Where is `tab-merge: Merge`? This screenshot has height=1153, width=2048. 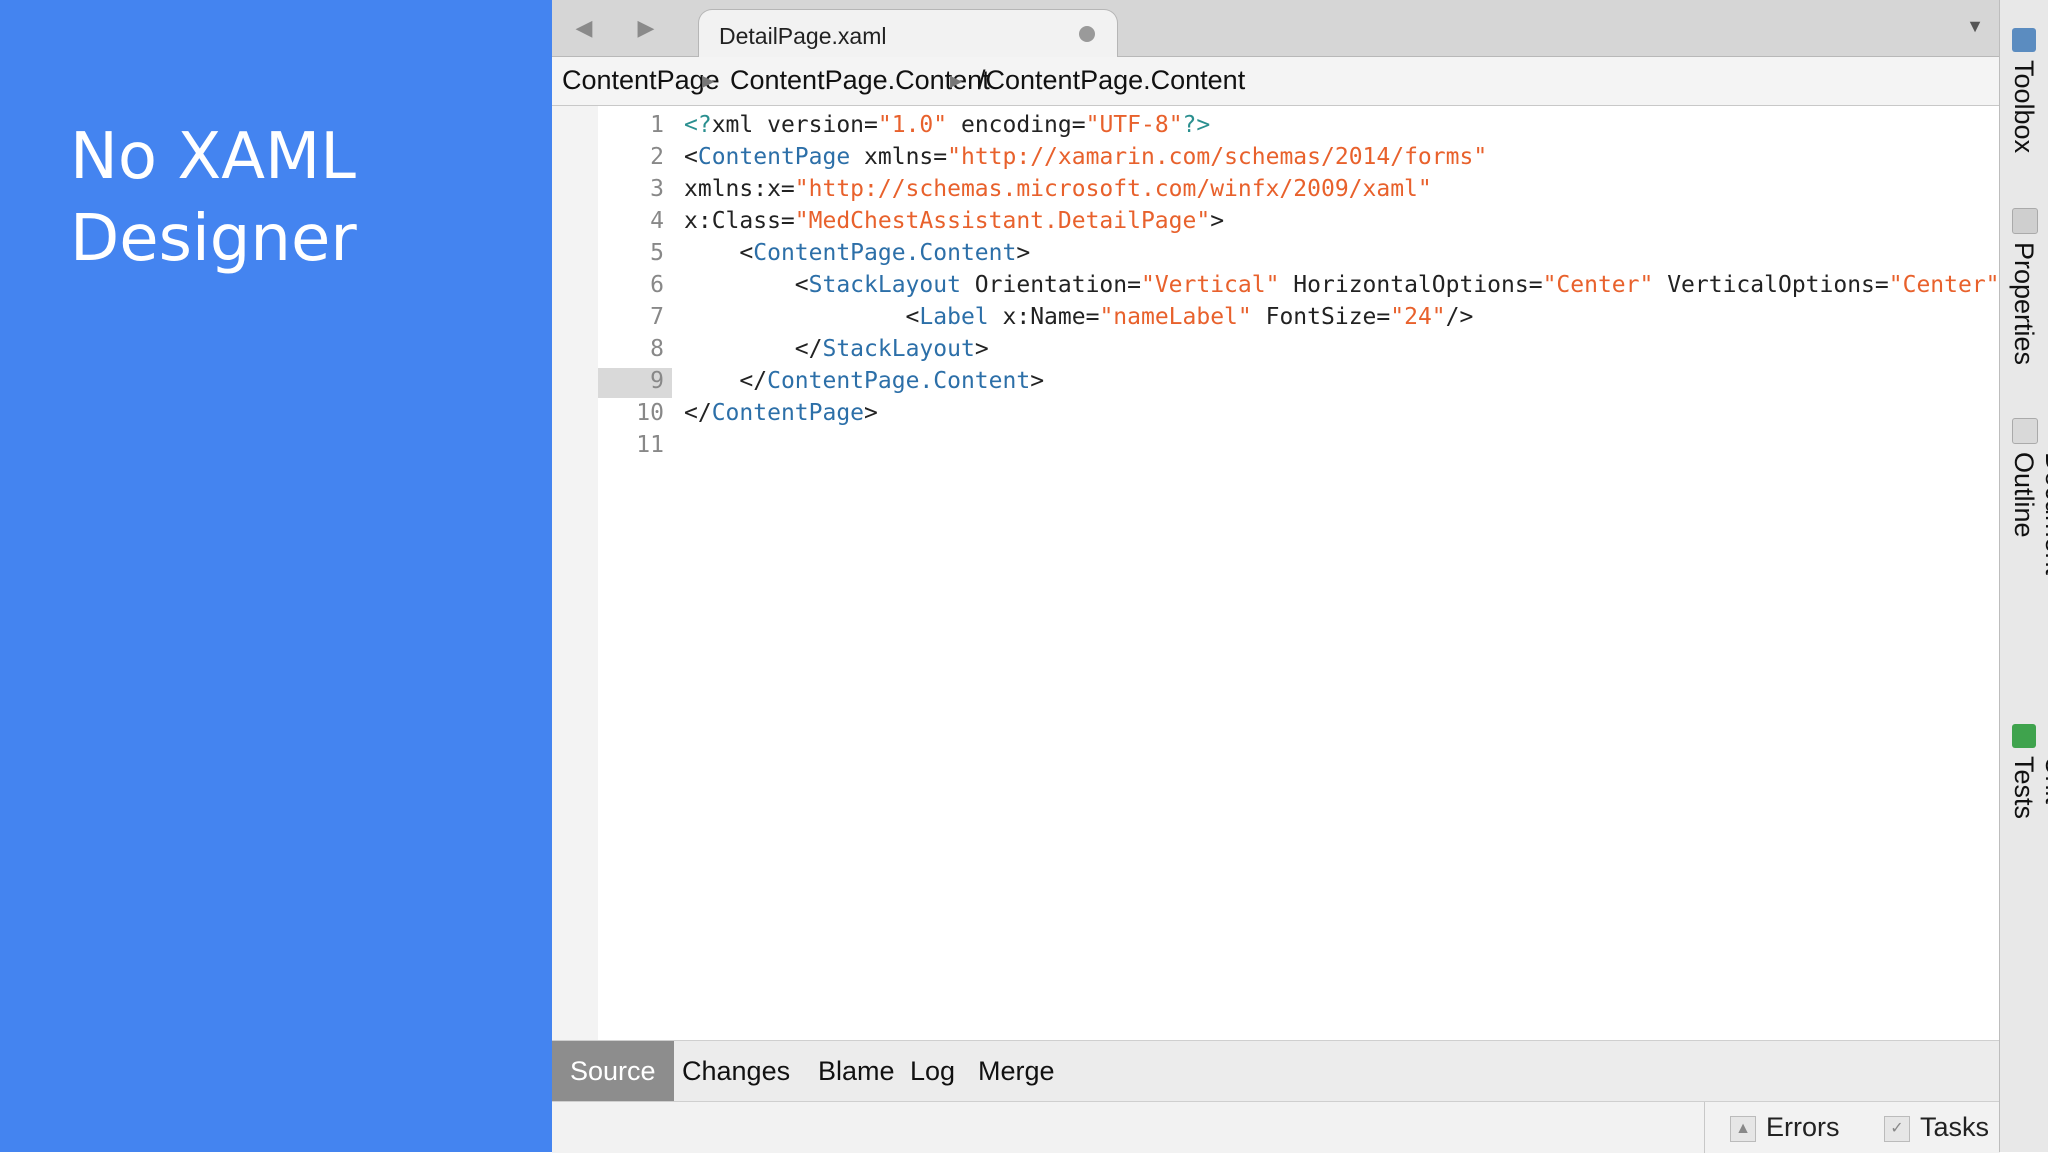 tab-merge: Merge is located at coordinates (1016, 1071).